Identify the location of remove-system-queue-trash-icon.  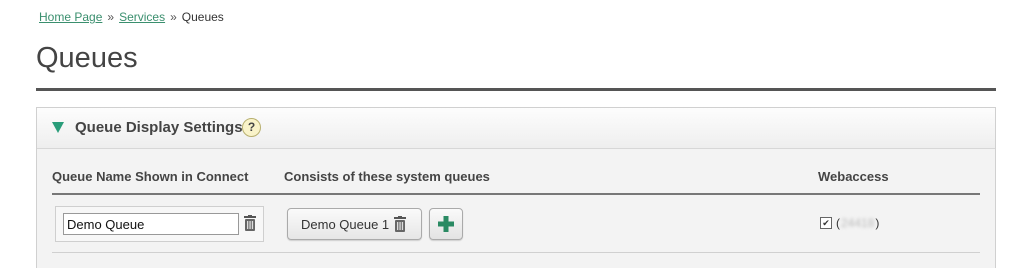
(400, 224).